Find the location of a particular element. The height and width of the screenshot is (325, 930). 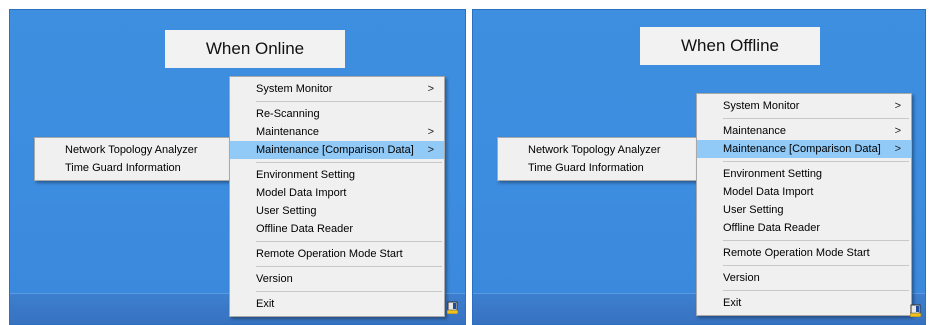

panel-caption: When Offline is located at coordinates (730, 46).